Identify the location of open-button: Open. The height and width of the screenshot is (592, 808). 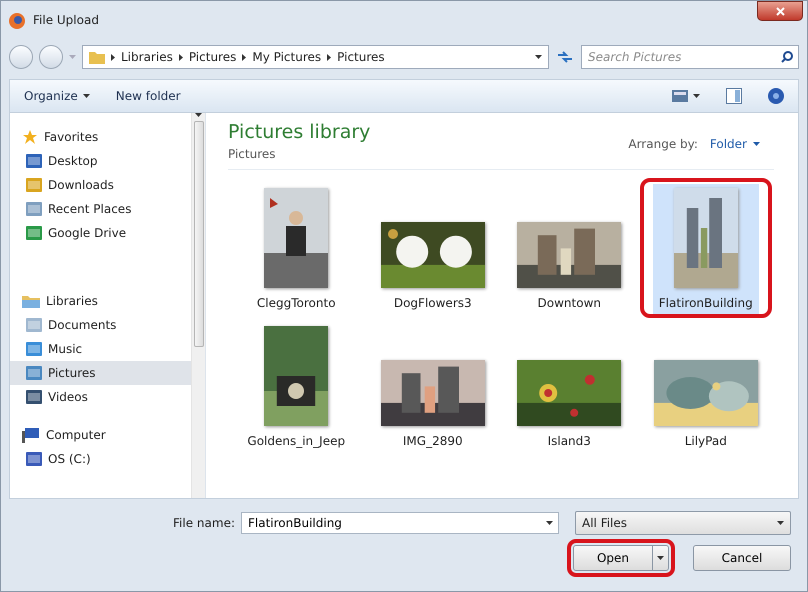
(621, 558).